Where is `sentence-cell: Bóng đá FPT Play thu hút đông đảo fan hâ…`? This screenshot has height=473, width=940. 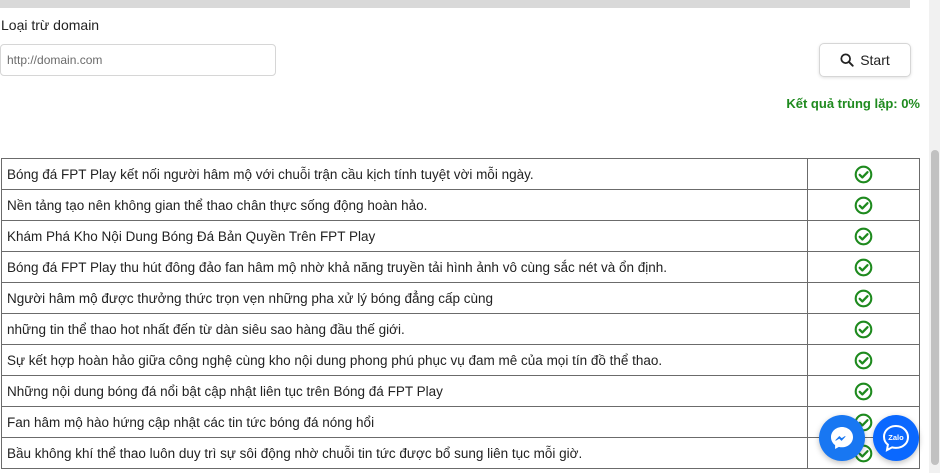
sentence-cell: Bóng đá FPT Play thu hút đông đảo fan hâ… is located at coordinates (404, 267).